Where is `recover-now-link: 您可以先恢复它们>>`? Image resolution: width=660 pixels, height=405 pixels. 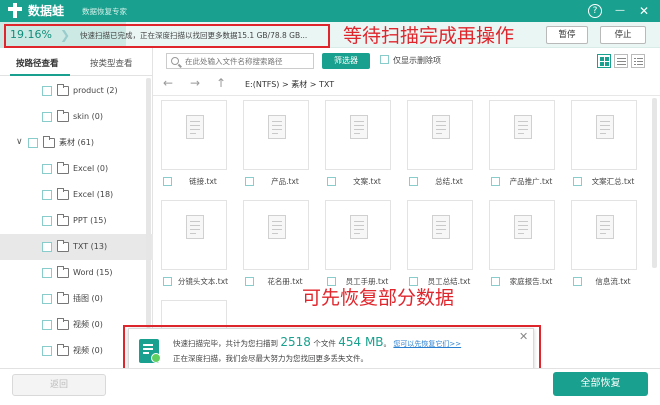
recover-now-link: 您可以先恢复它们>> is located at coordinates (427, 344).